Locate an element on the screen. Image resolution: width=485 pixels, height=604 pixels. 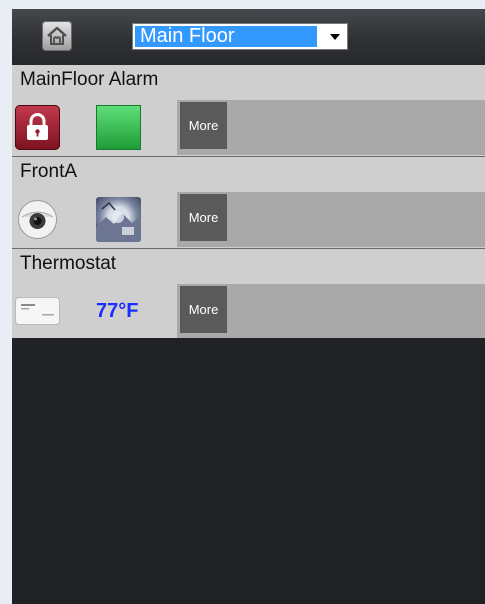
device-row-thermostat: Thermostat 77°F More is located at coordinates (248, 294).